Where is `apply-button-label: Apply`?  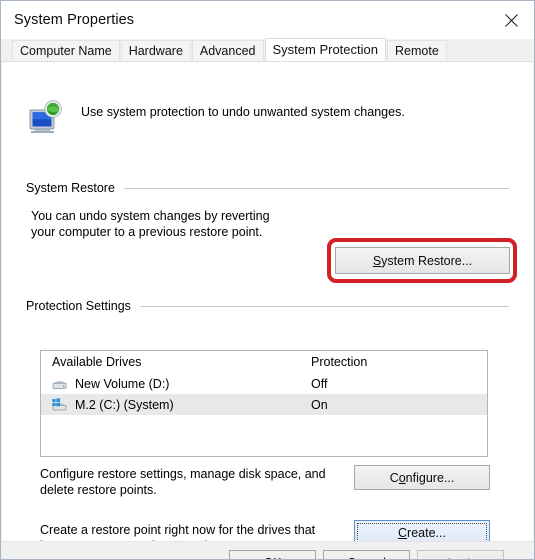 apply-button-label: Apply is located at coordinates (460, 558).